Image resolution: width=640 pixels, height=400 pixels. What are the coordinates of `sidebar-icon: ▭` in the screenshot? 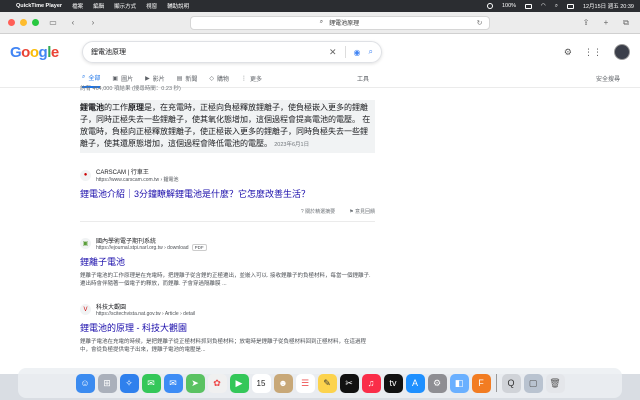 It's located at (53, 22).